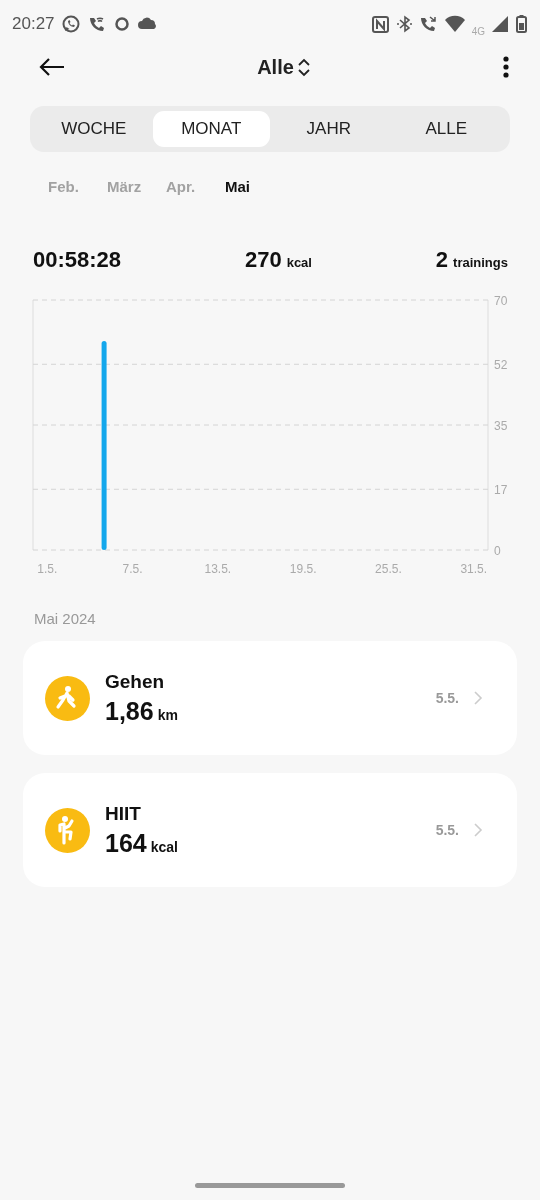 This screenshot has width=540, height=1200. I want to click on axis-tick-label: 19.5., so click(303, 569).